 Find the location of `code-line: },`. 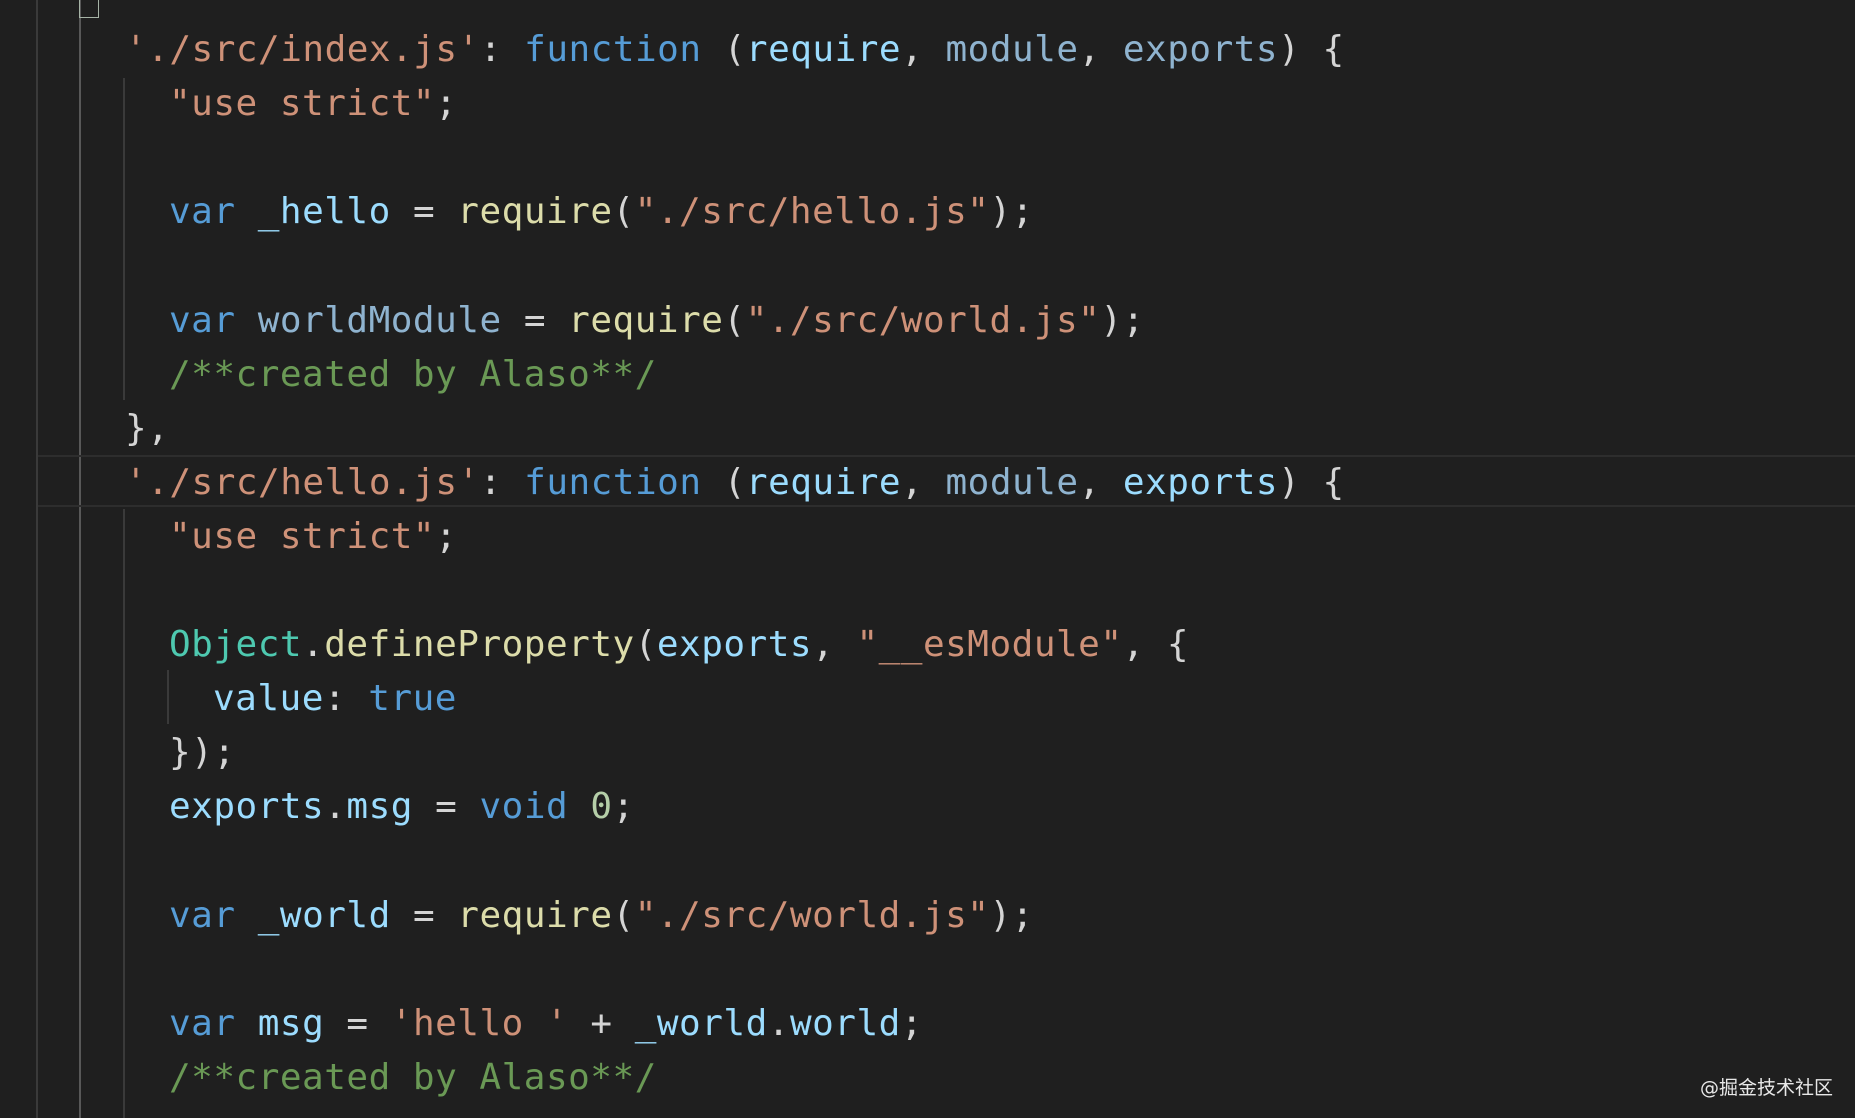

code-line: }, is located at coordinates (147, 429).